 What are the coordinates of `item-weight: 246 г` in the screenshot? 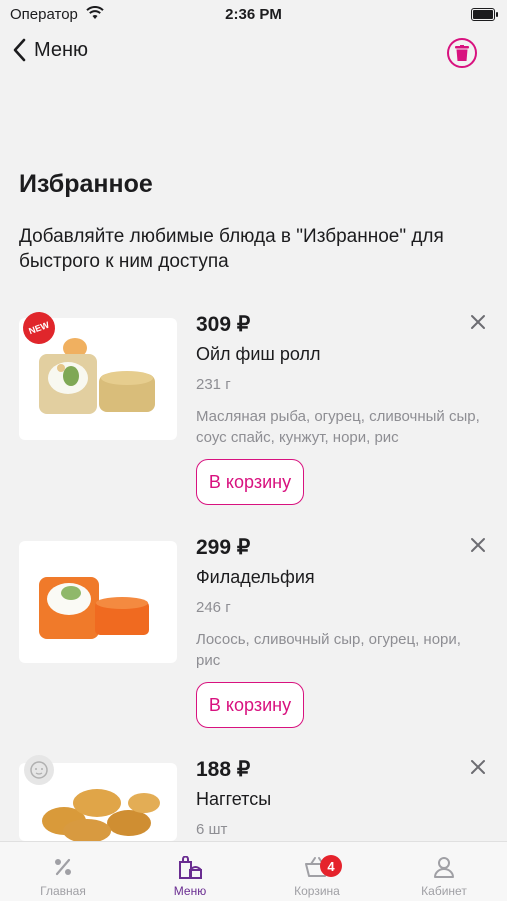 It's located at (213, 607).